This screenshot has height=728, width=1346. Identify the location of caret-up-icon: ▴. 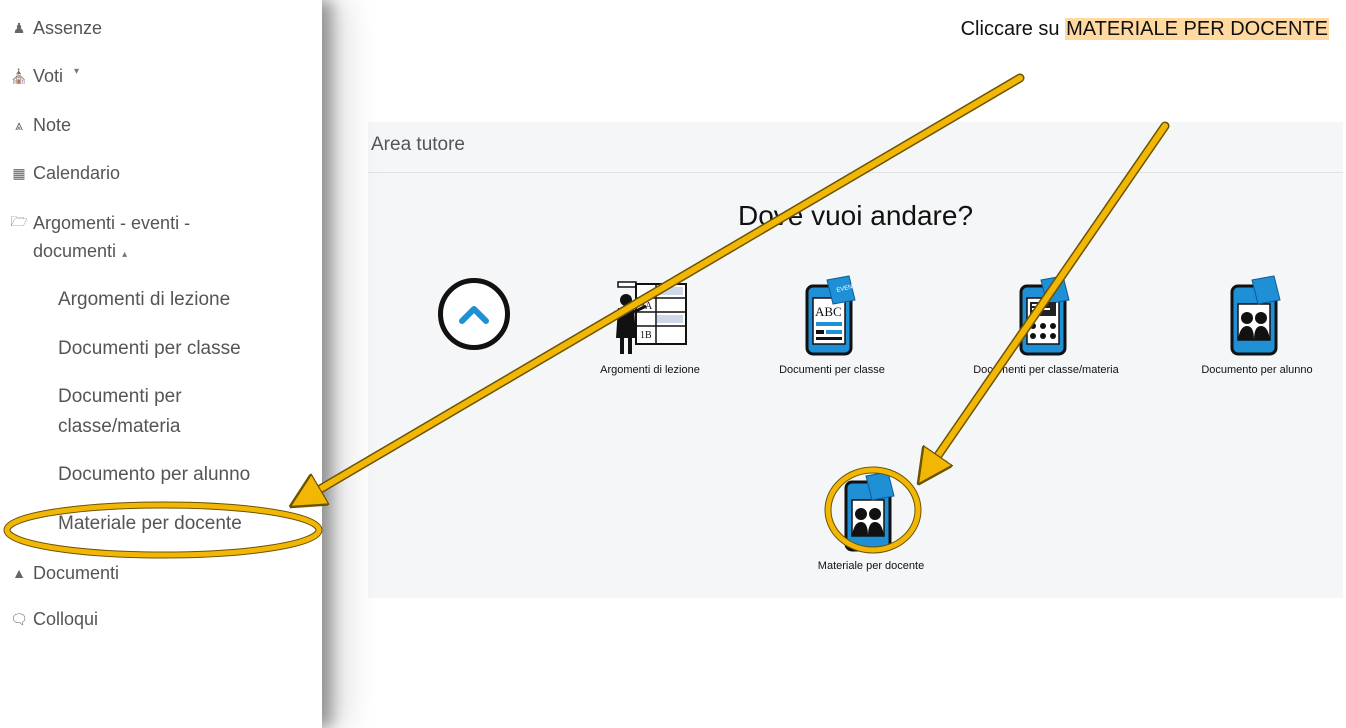
(125, 254).